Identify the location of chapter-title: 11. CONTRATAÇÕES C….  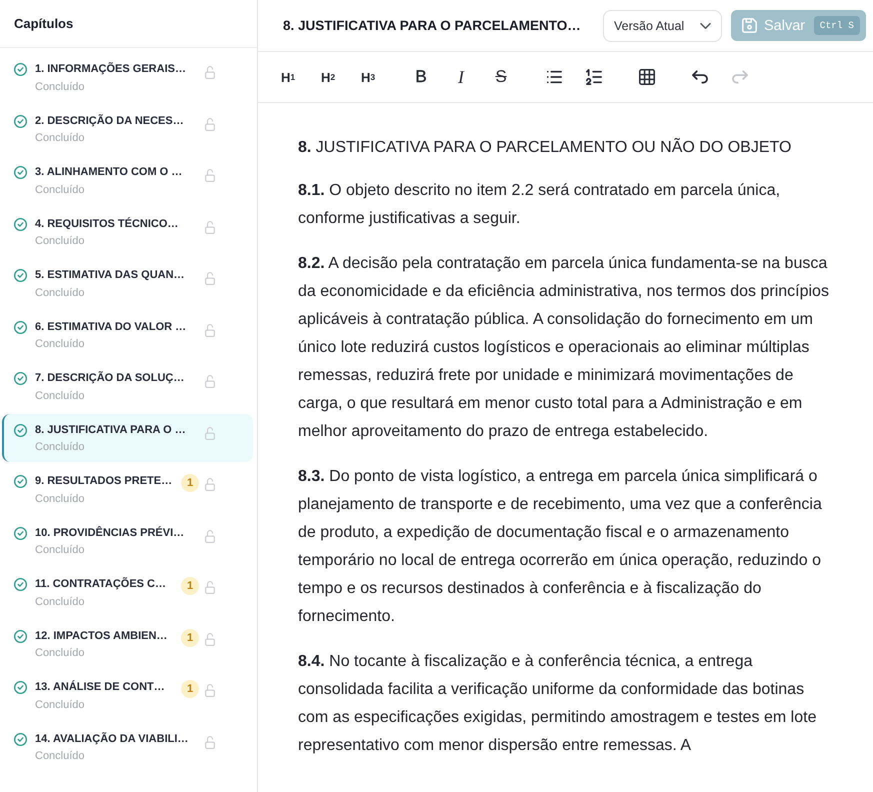
(101, 584).